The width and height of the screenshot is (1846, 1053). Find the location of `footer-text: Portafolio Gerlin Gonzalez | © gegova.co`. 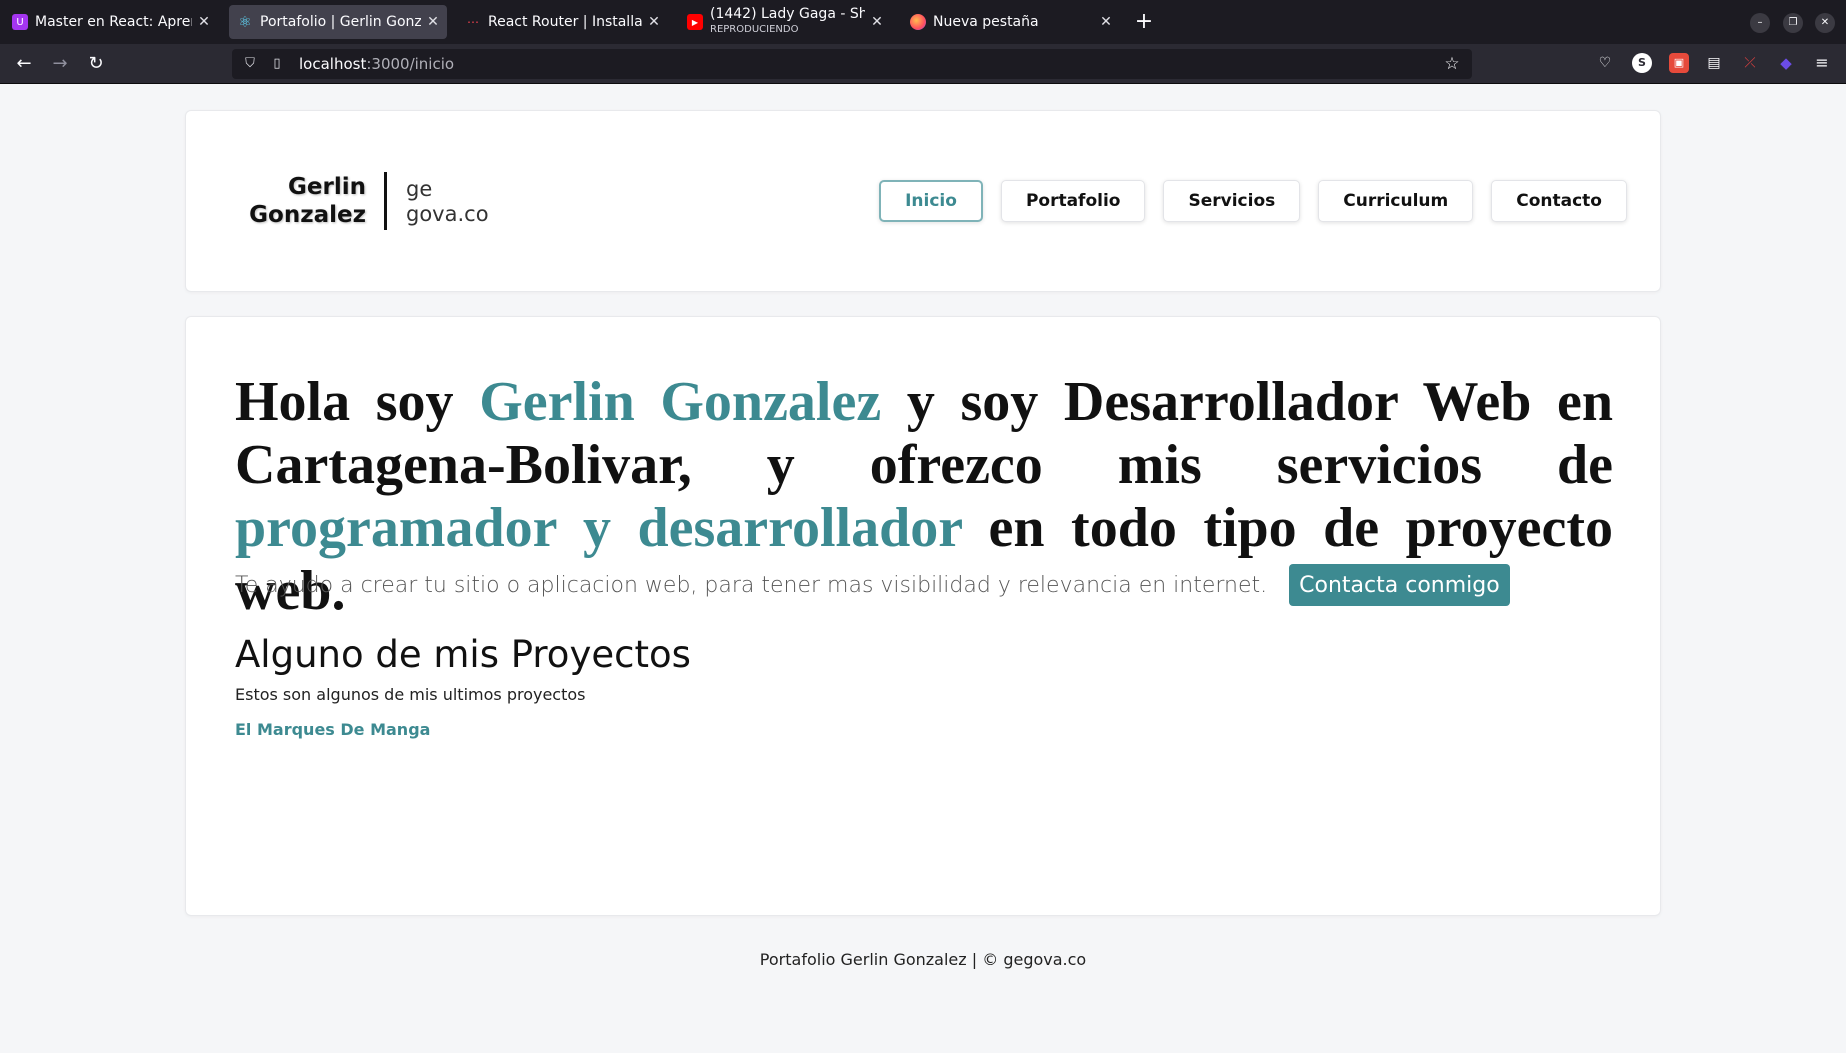

footer-text: Portafolio Gerlin Gonzalez | © gegova.co is located at coordinates (923, 959).